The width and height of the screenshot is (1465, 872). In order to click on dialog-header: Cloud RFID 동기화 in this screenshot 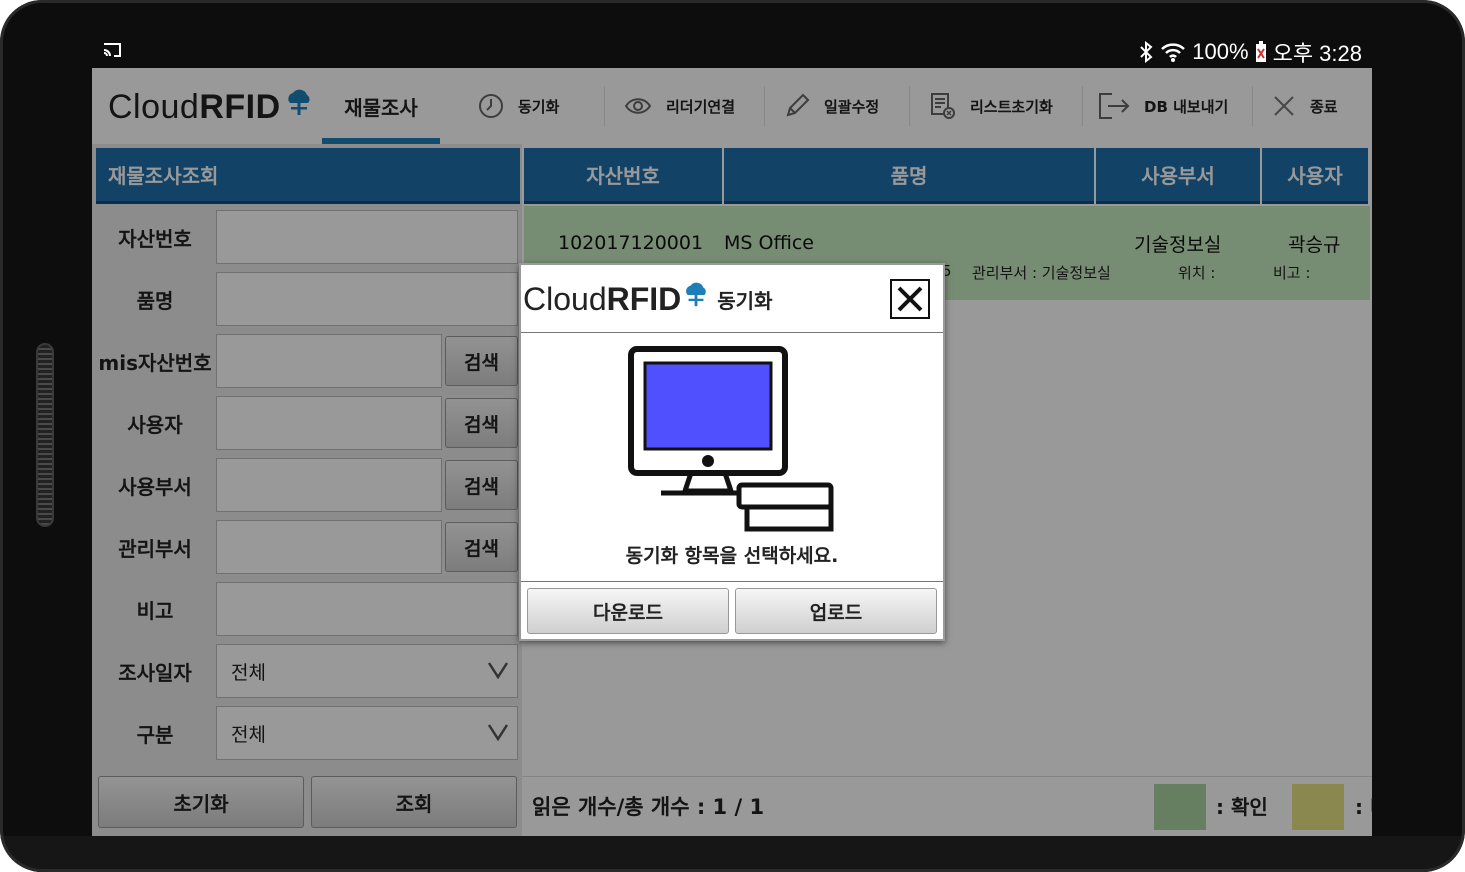, I will do `click(732, 299)`.